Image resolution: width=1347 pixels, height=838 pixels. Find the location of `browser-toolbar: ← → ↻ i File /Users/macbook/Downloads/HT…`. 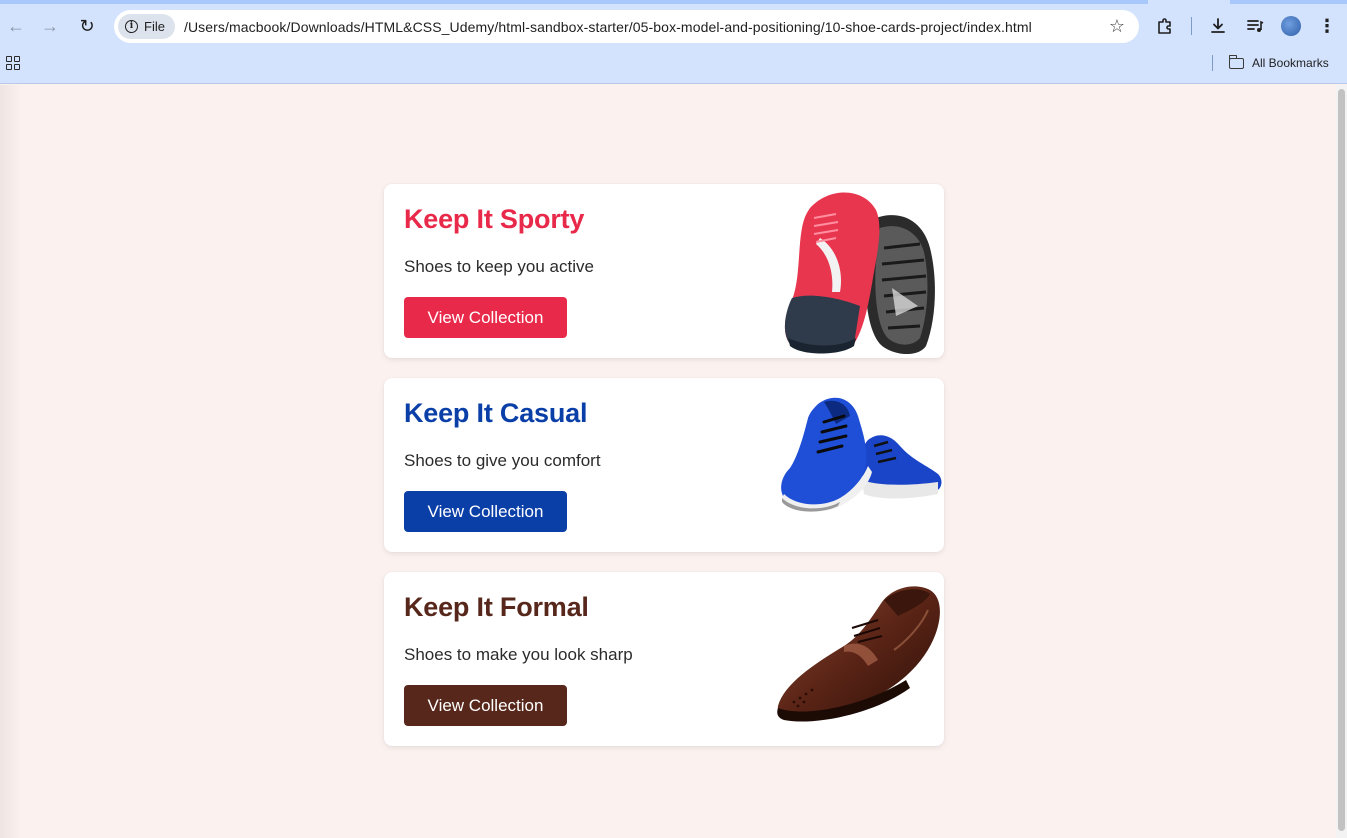

browser-toolbar: ← → ↻ i File /Users/macbook/Downloads/HT… is located at coordinates (673, 42).